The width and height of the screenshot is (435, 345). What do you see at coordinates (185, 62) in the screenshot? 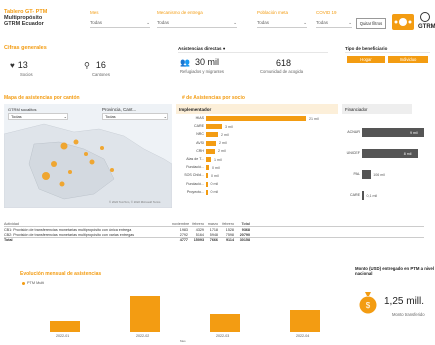
I see `people-icon: 👥` at bounding box center [185, 62].